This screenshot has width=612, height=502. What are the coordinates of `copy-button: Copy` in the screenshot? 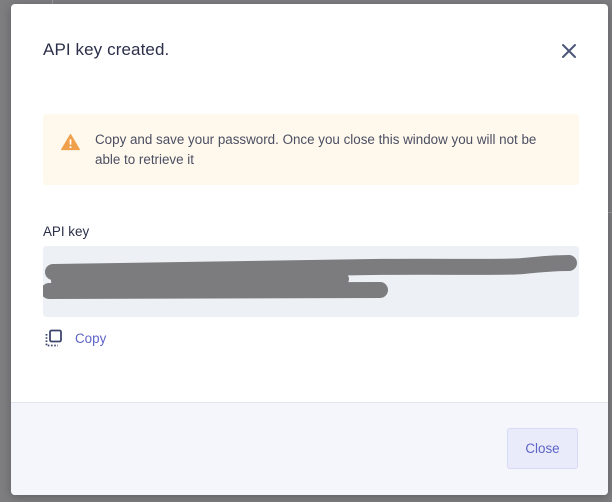 It's located at (75, 338).